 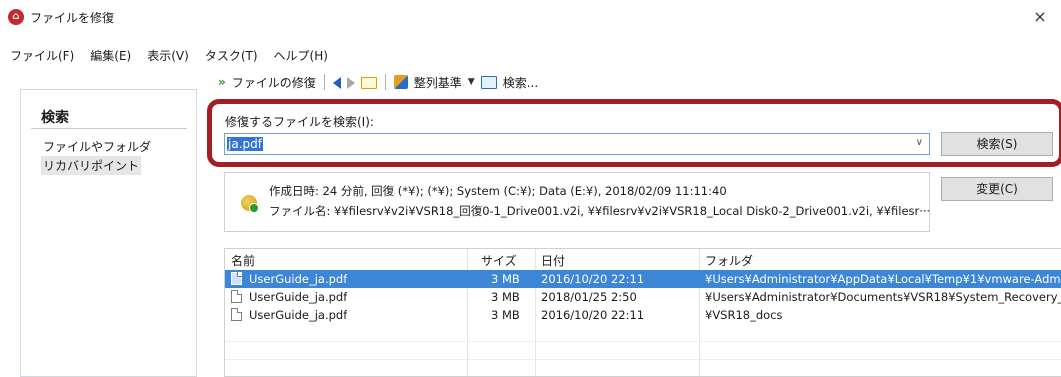 I want to click on menu-bar: ファイル(F) 編集(E) 表示(V) タスク(T) ヘルプ(H), so click(x=168, y=56).